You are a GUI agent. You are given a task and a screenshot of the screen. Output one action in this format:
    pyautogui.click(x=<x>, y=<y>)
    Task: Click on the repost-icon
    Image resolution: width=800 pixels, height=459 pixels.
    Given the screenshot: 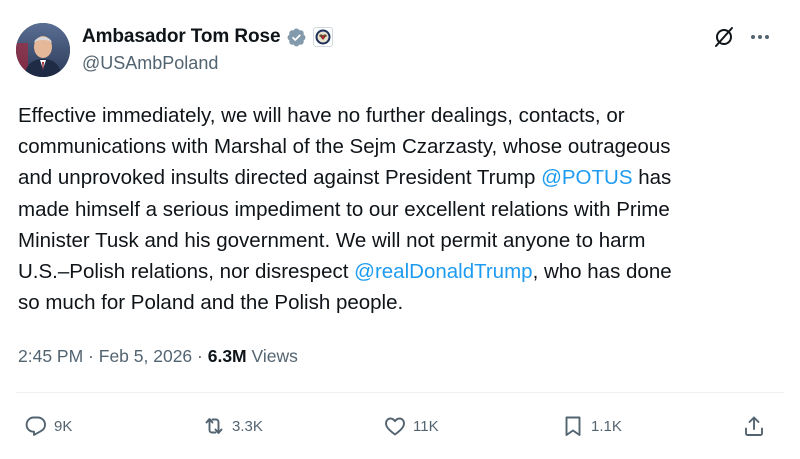 What is the action you would take?
    pyautogui.click(x=214, y=426)
    